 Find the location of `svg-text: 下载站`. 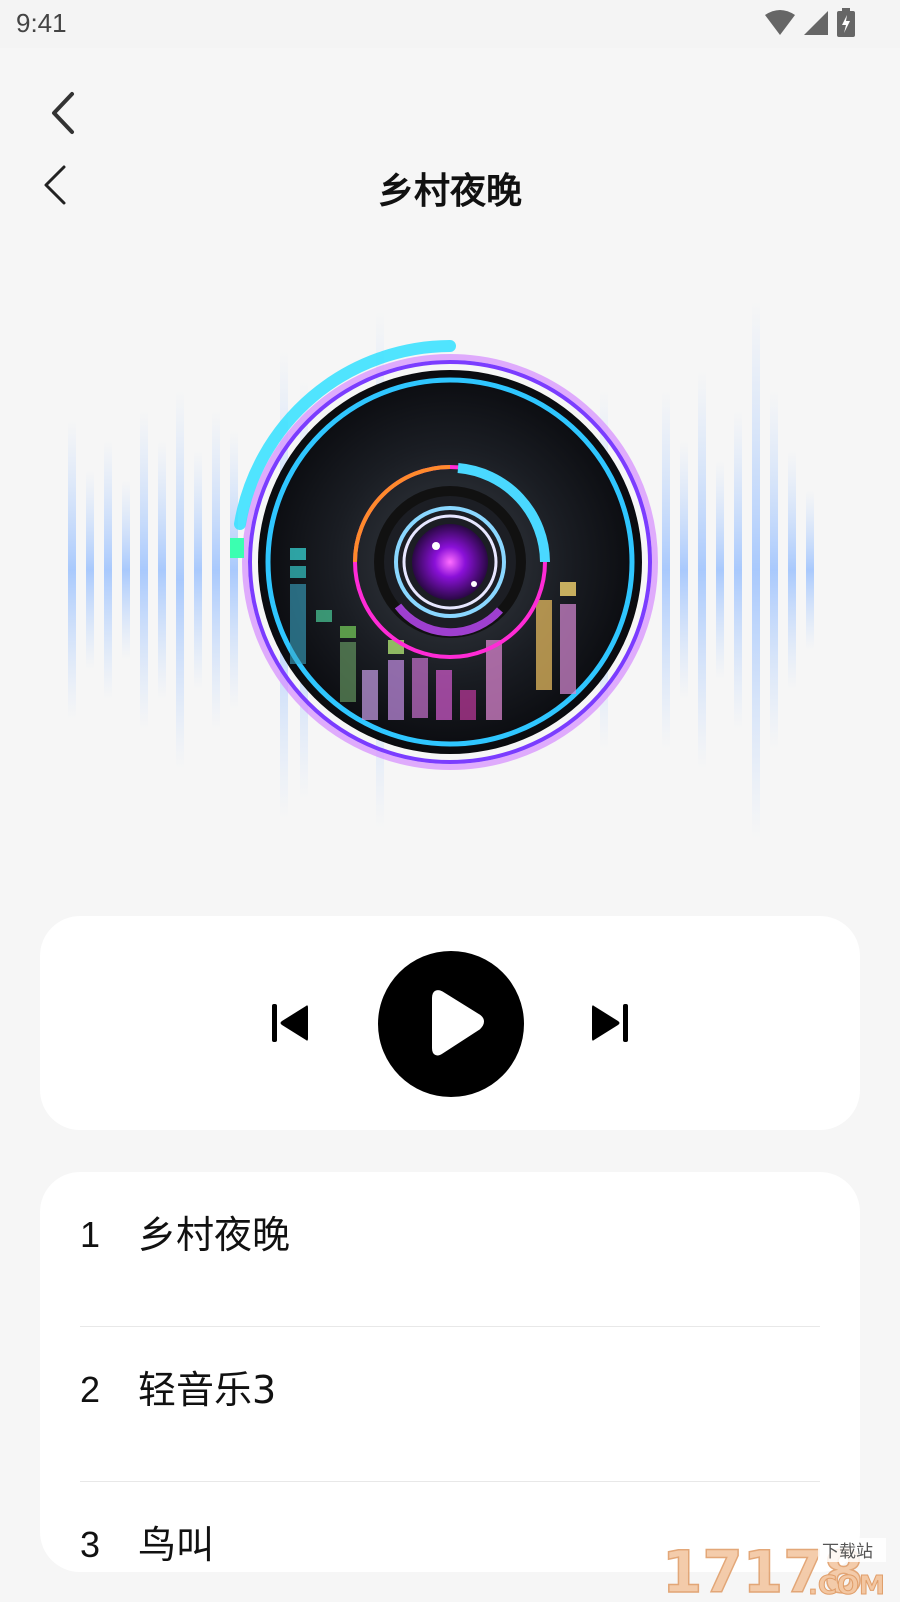

svg-text: 下载站 is located at coordinates (847, 1552).